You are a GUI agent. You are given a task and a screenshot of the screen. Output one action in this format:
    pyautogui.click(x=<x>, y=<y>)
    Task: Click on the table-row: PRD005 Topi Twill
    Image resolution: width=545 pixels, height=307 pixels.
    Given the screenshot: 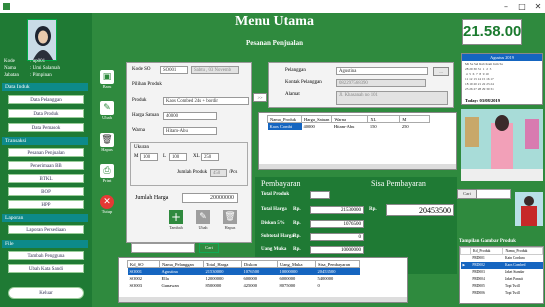 What is the action you would take?
    pyautogui.click(x=502, y=286)
    